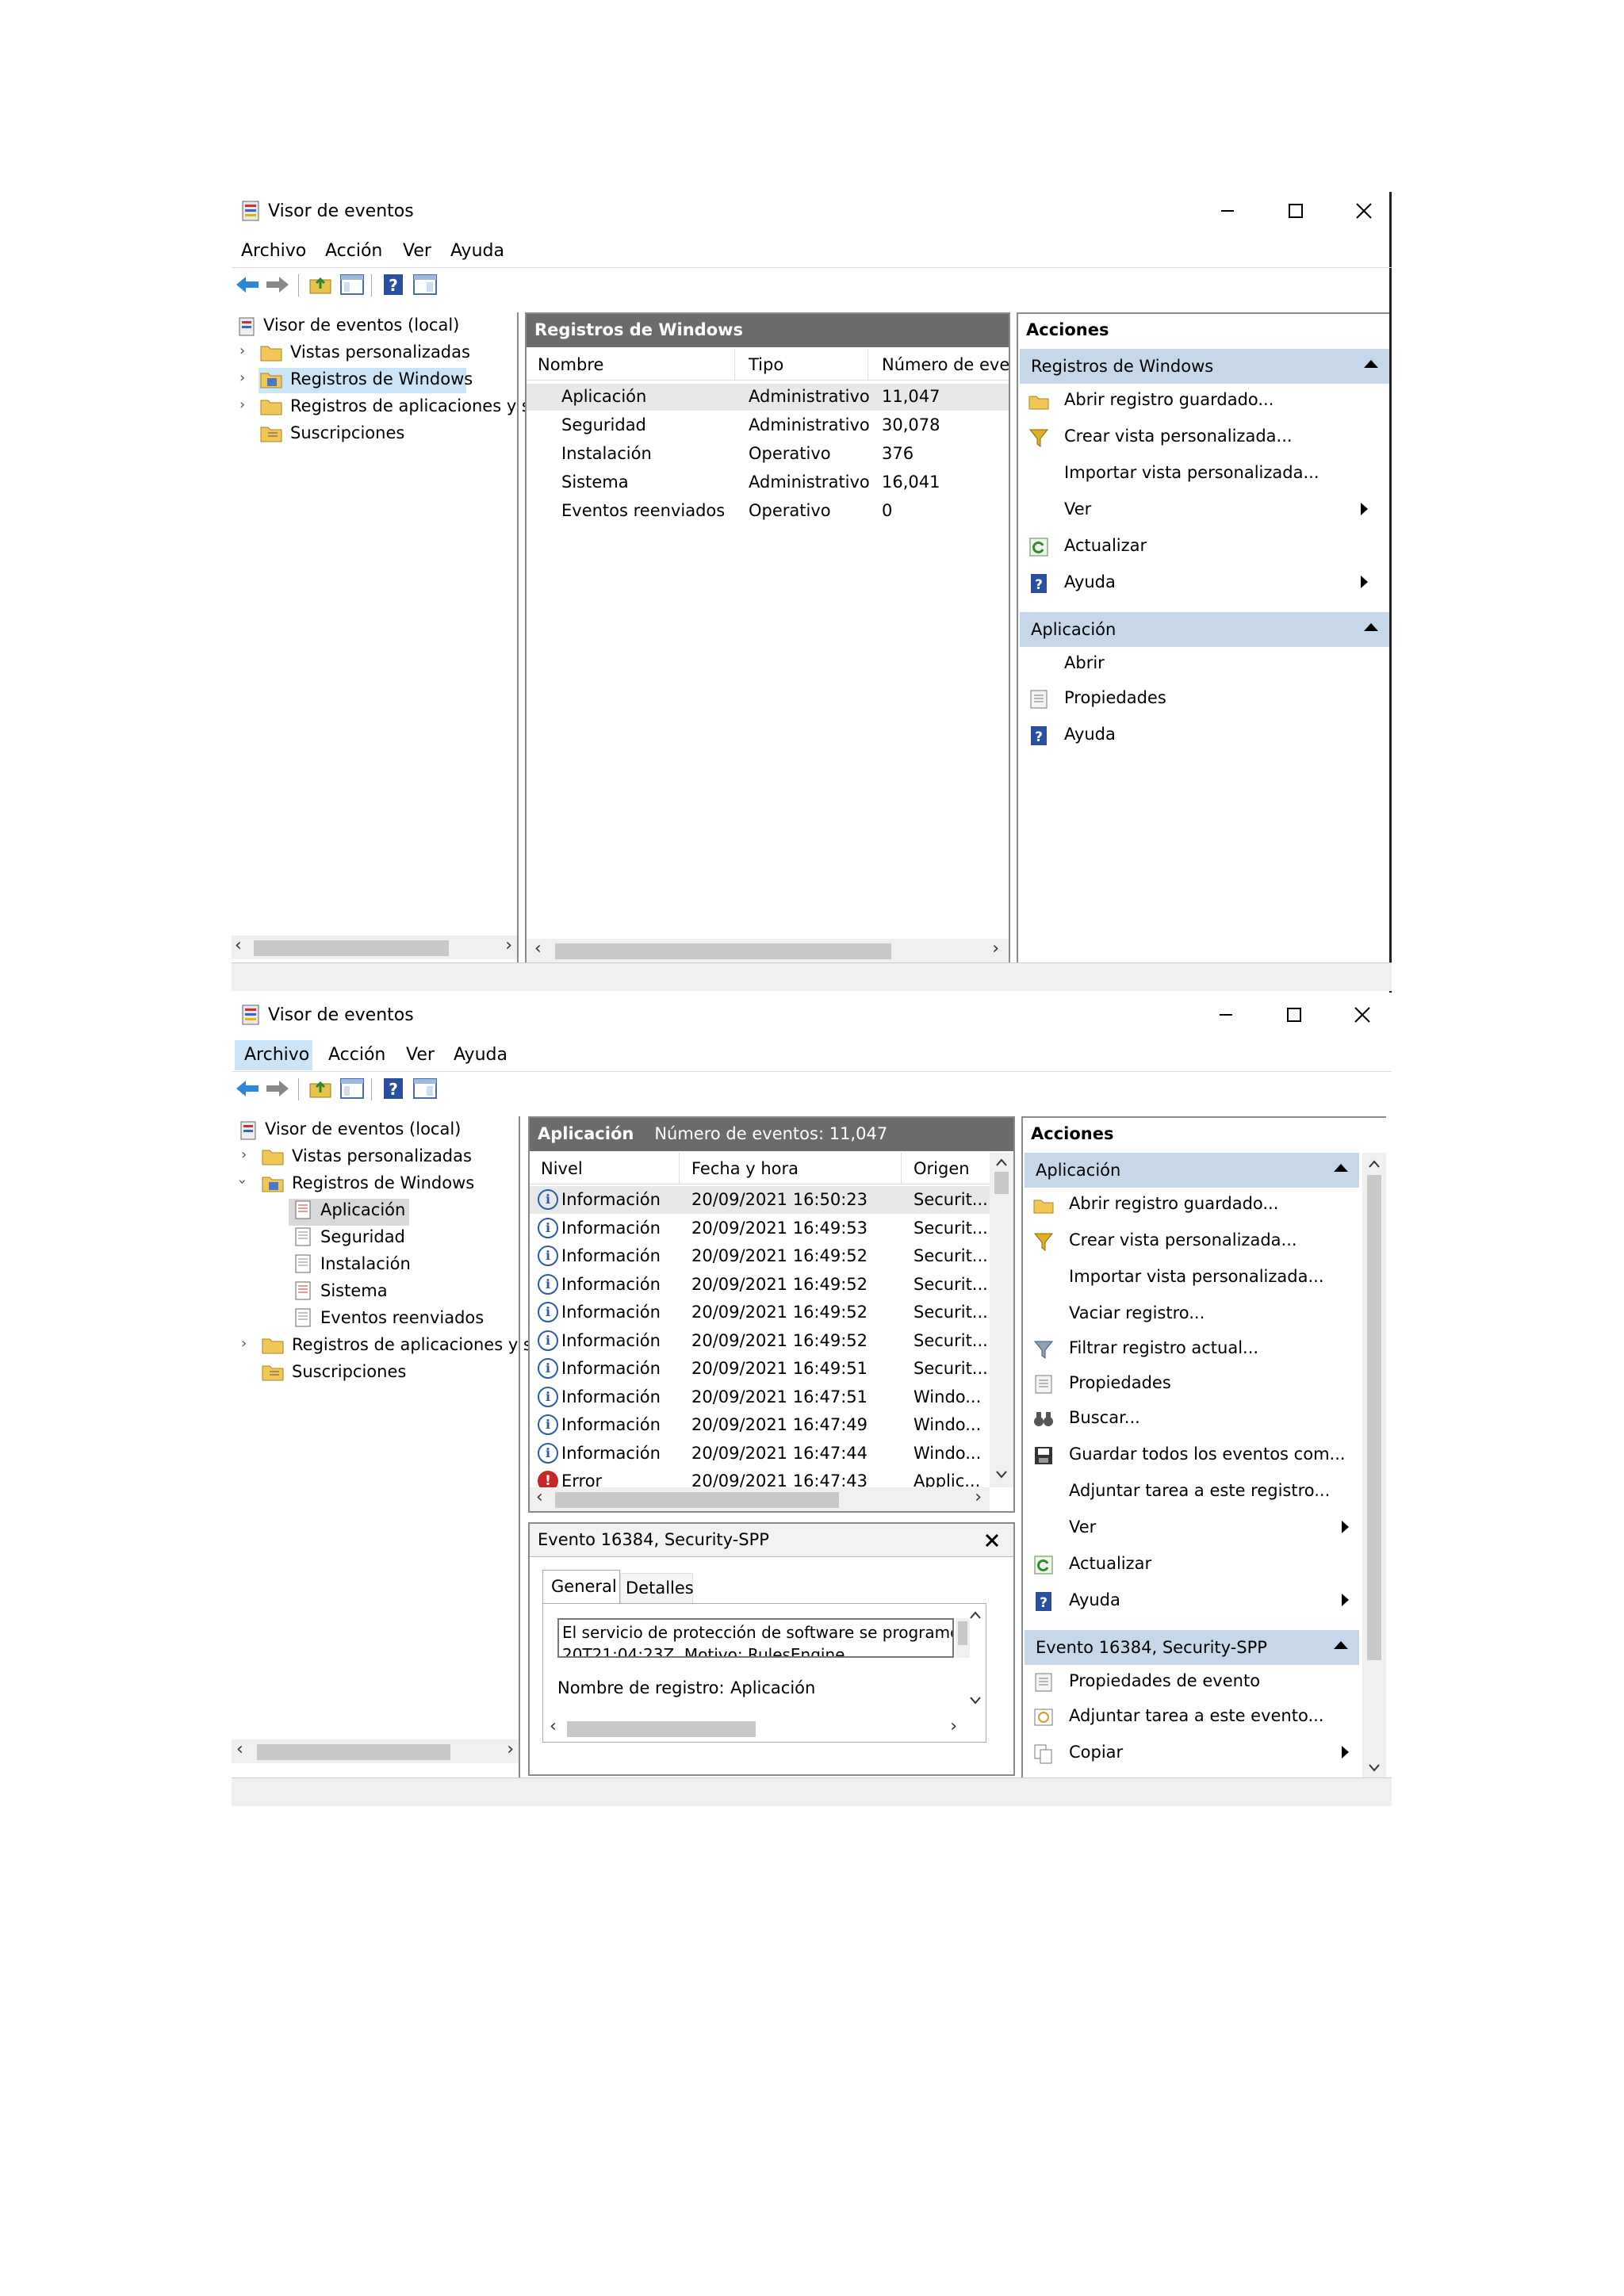 This screenshot has height=2296, width=1624. What do you see at coordinates (354, 1290) in the screenshot?
I see `tree-item-sistema: Sistema` at bounding box center [354, 1290].